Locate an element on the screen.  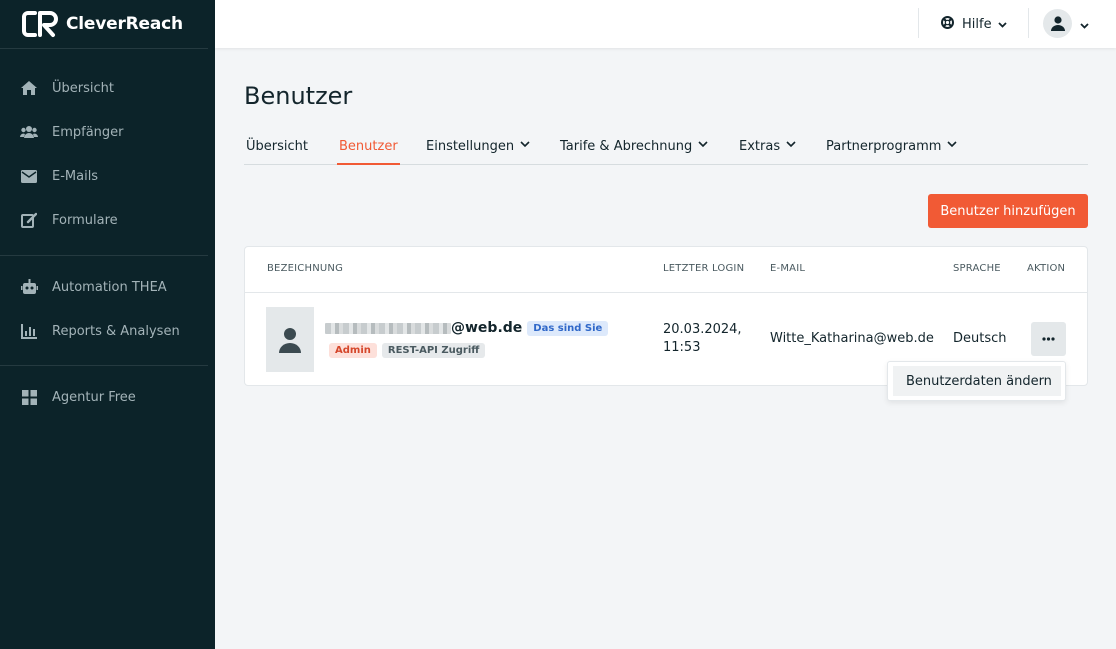
sidebar-item-label: Empfänger is located at coordinates (88, 132).